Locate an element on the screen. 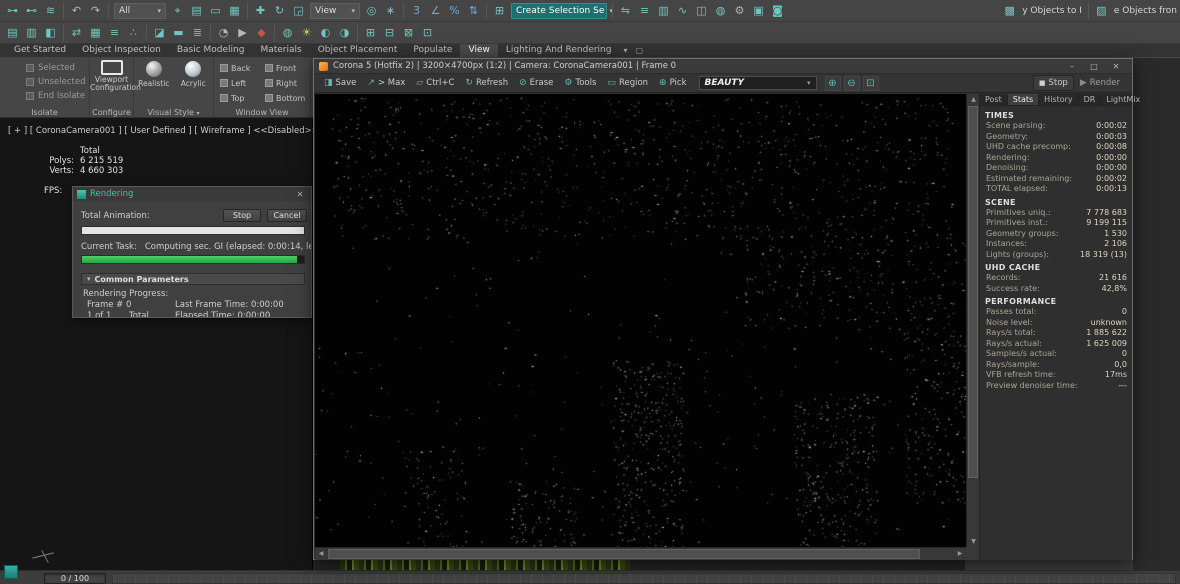  rendering-dialog-titlebar: Rendering ✕ is located at coordinates (192, 194).